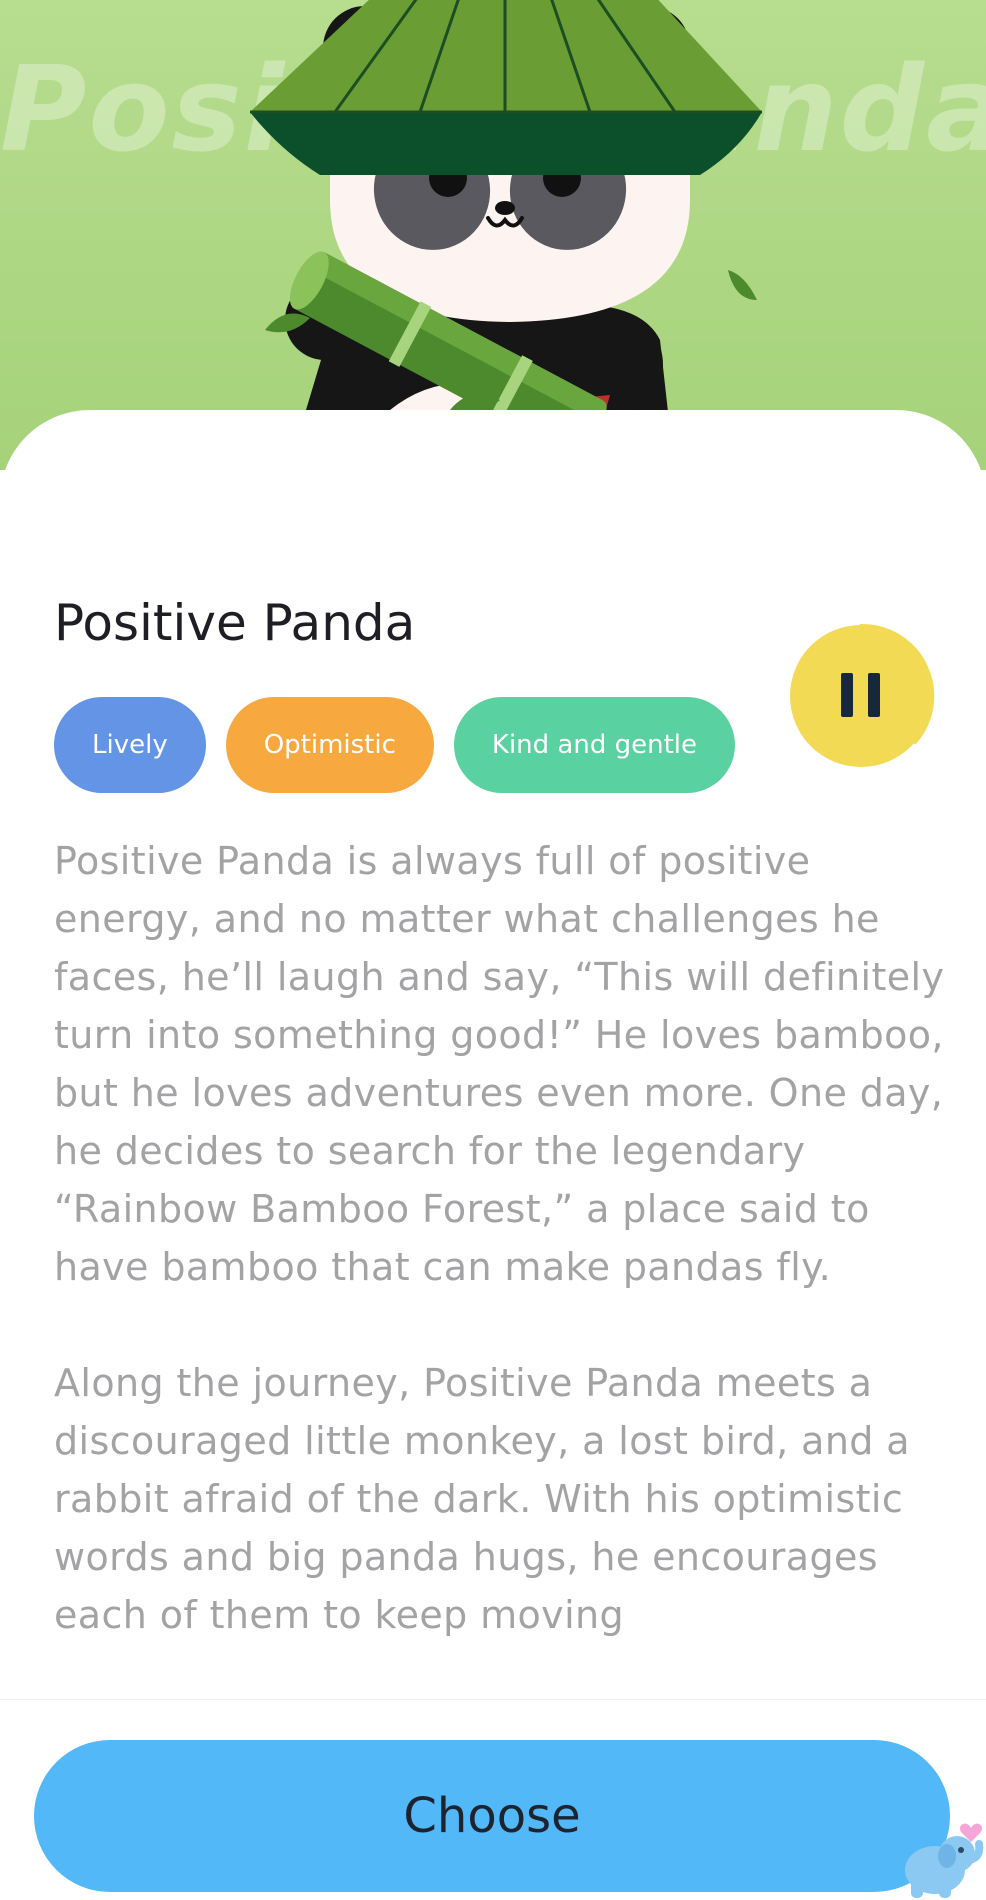  Describe the element at coordinates (861, 696) in the screenshot. I see `pause-button` at that location.